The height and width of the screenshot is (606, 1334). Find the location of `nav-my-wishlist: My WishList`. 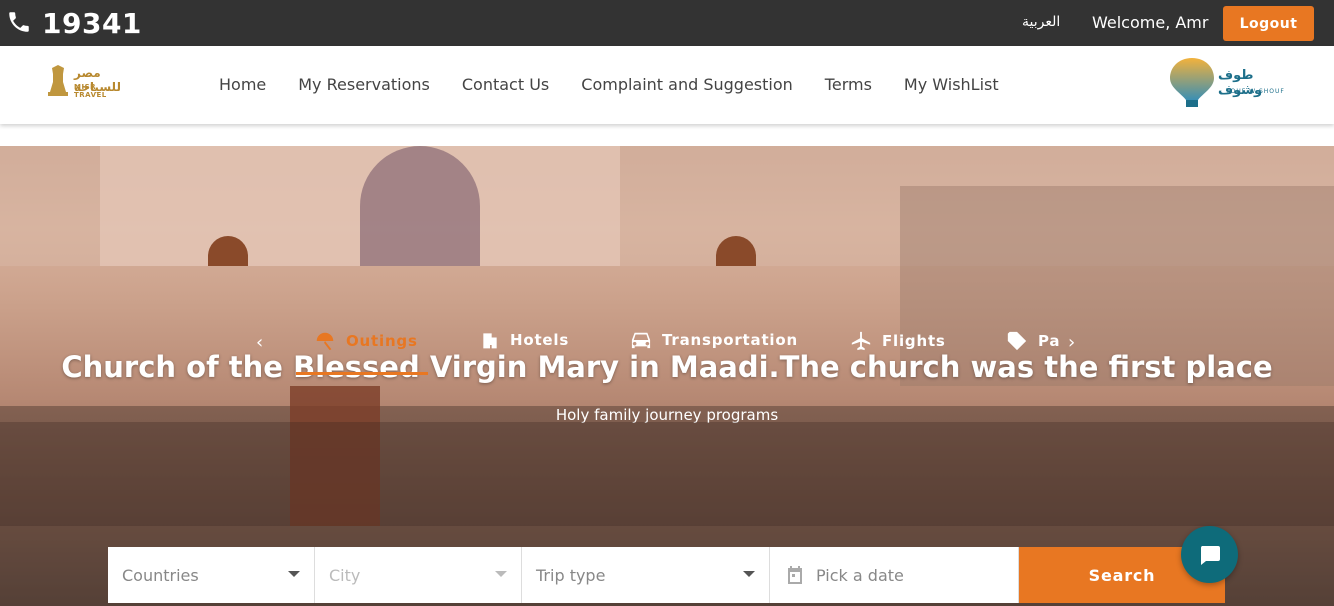

nav-my-wishlist: My WishList is located at coordinates (951, 84).